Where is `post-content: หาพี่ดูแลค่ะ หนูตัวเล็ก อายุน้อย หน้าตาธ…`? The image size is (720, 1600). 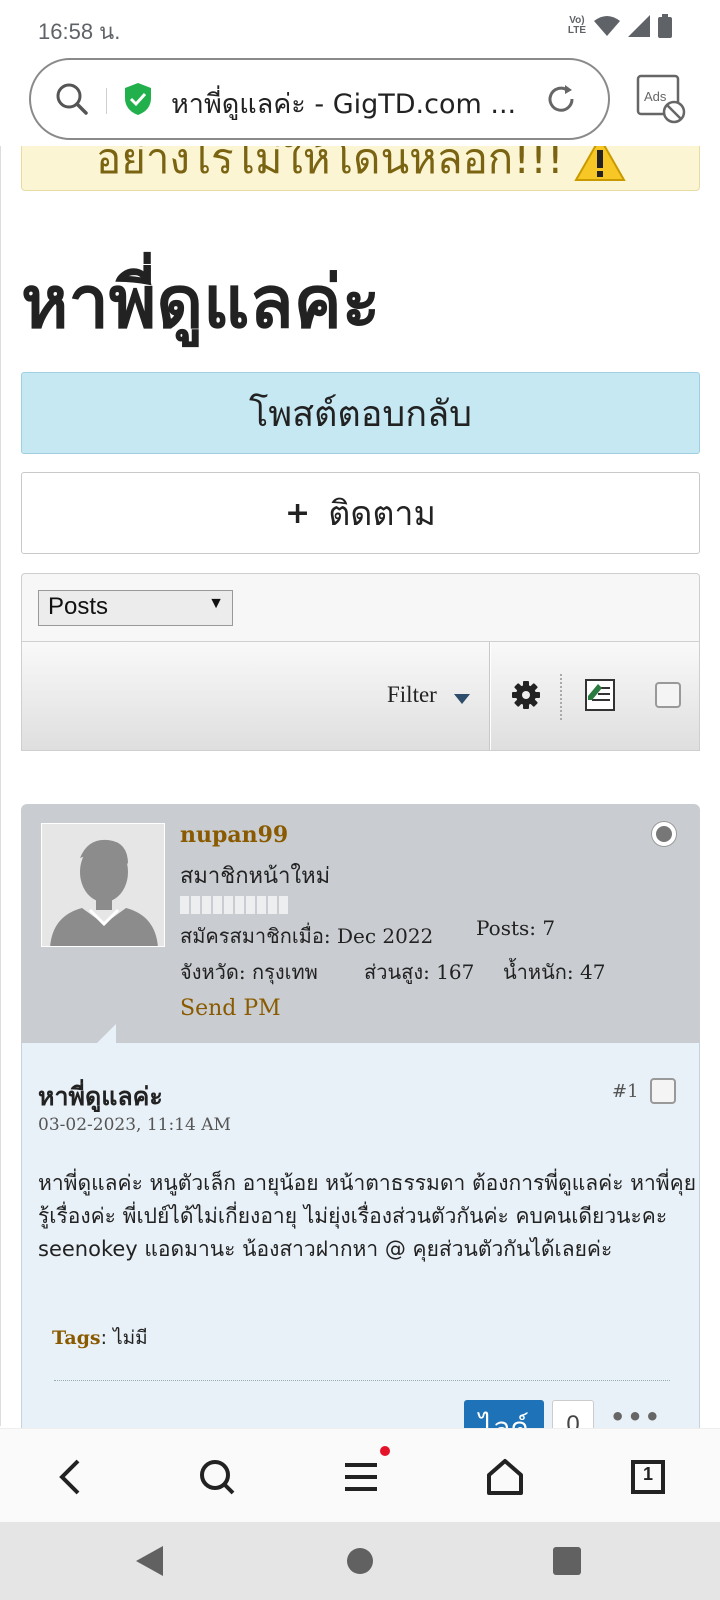
post-content: หาพี่ดูแลค่ะ หนูตัวเล็ก อายุน้อย หน้าตาธ… is located at coordinates (367, 1216).